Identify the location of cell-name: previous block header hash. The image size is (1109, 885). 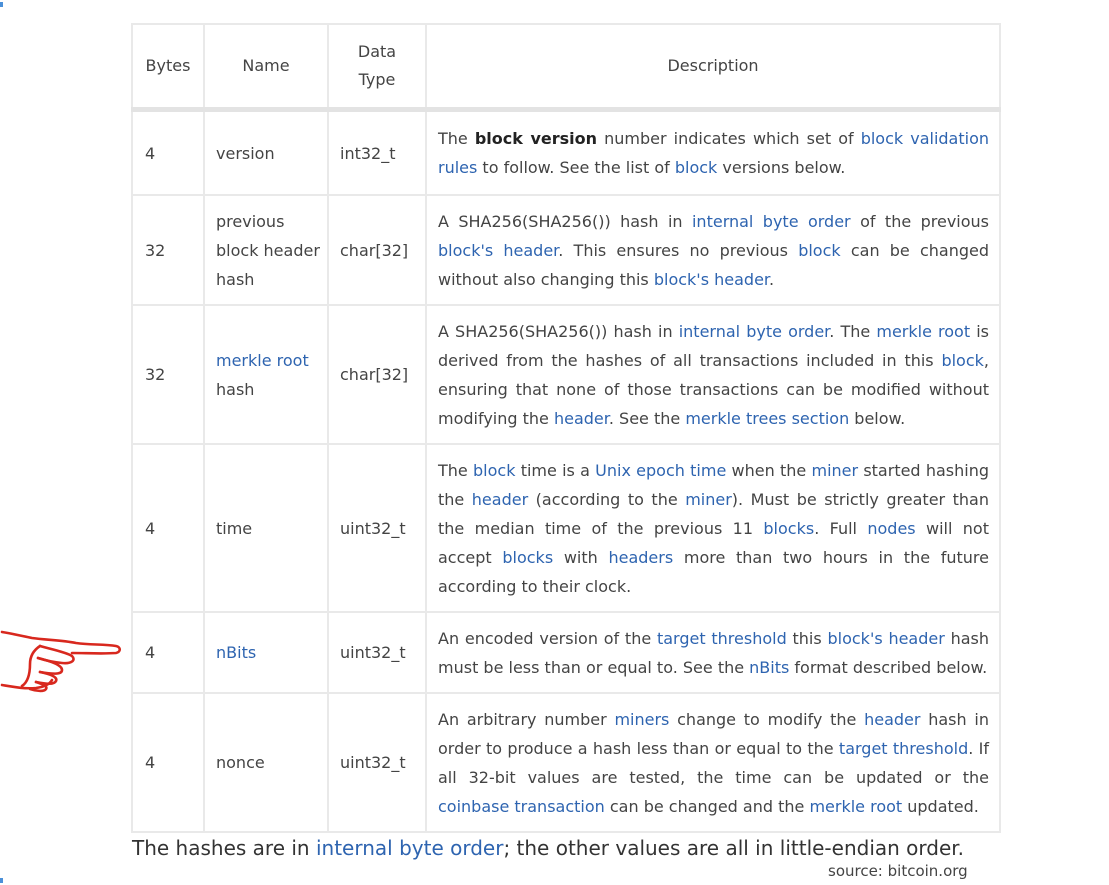
(266, 250).